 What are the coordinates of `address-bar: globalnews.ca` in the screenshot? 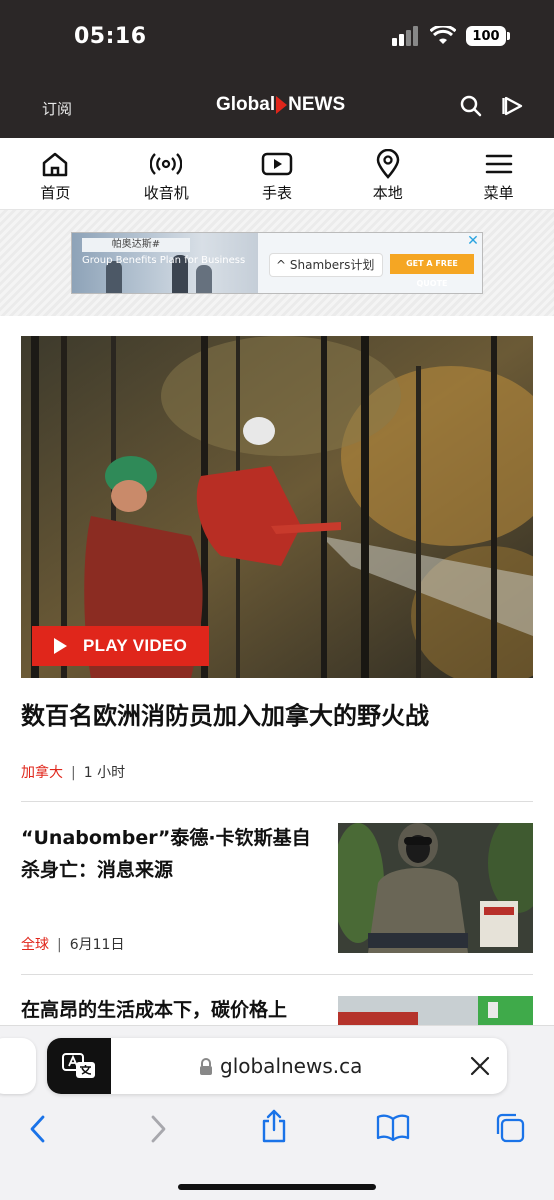 It's located at (277, 1066).